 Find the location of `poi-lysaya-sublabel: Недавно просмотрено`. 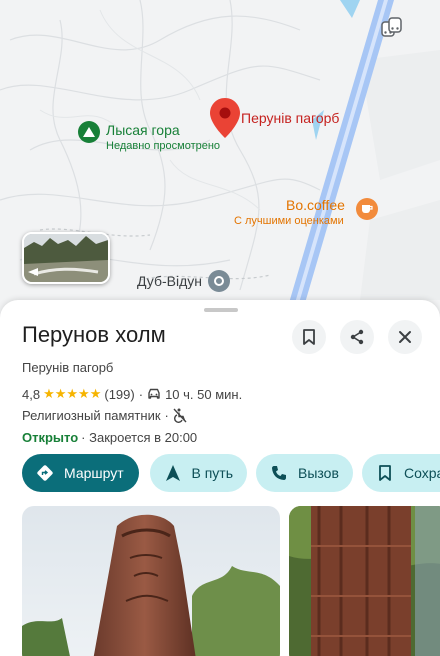

poi-lysaya-sublabel: Недавно просмотрено is located at coordinates (163, 146).